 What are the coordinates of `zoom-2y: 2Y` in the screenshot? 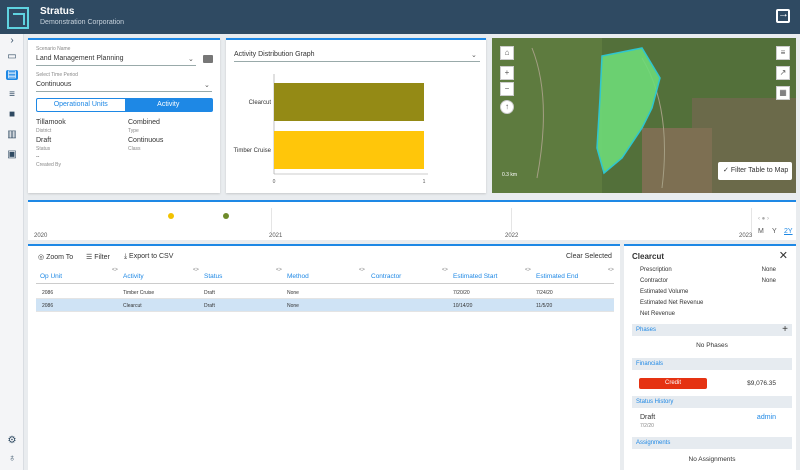 It's located at (788, 231).